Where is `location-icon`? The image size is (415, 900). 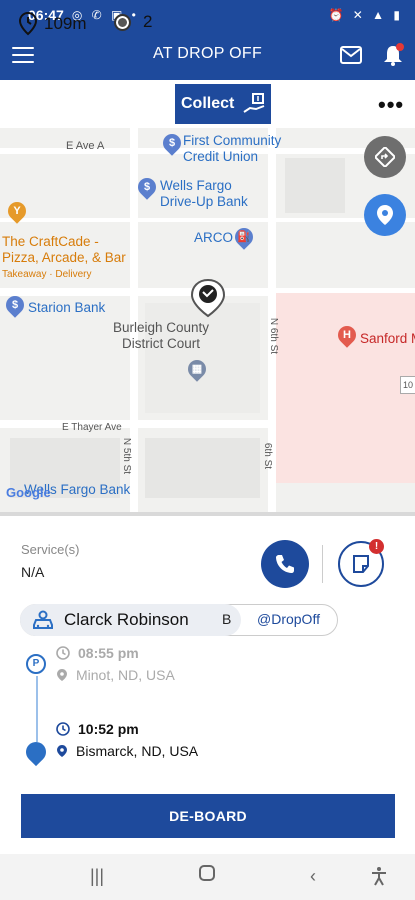
location-icon is located at coordinates (385, 215).